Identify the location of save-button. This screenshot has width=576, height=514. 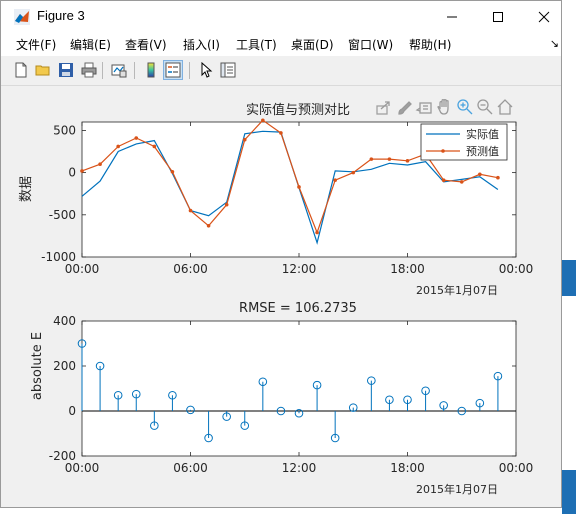
(66, 70).